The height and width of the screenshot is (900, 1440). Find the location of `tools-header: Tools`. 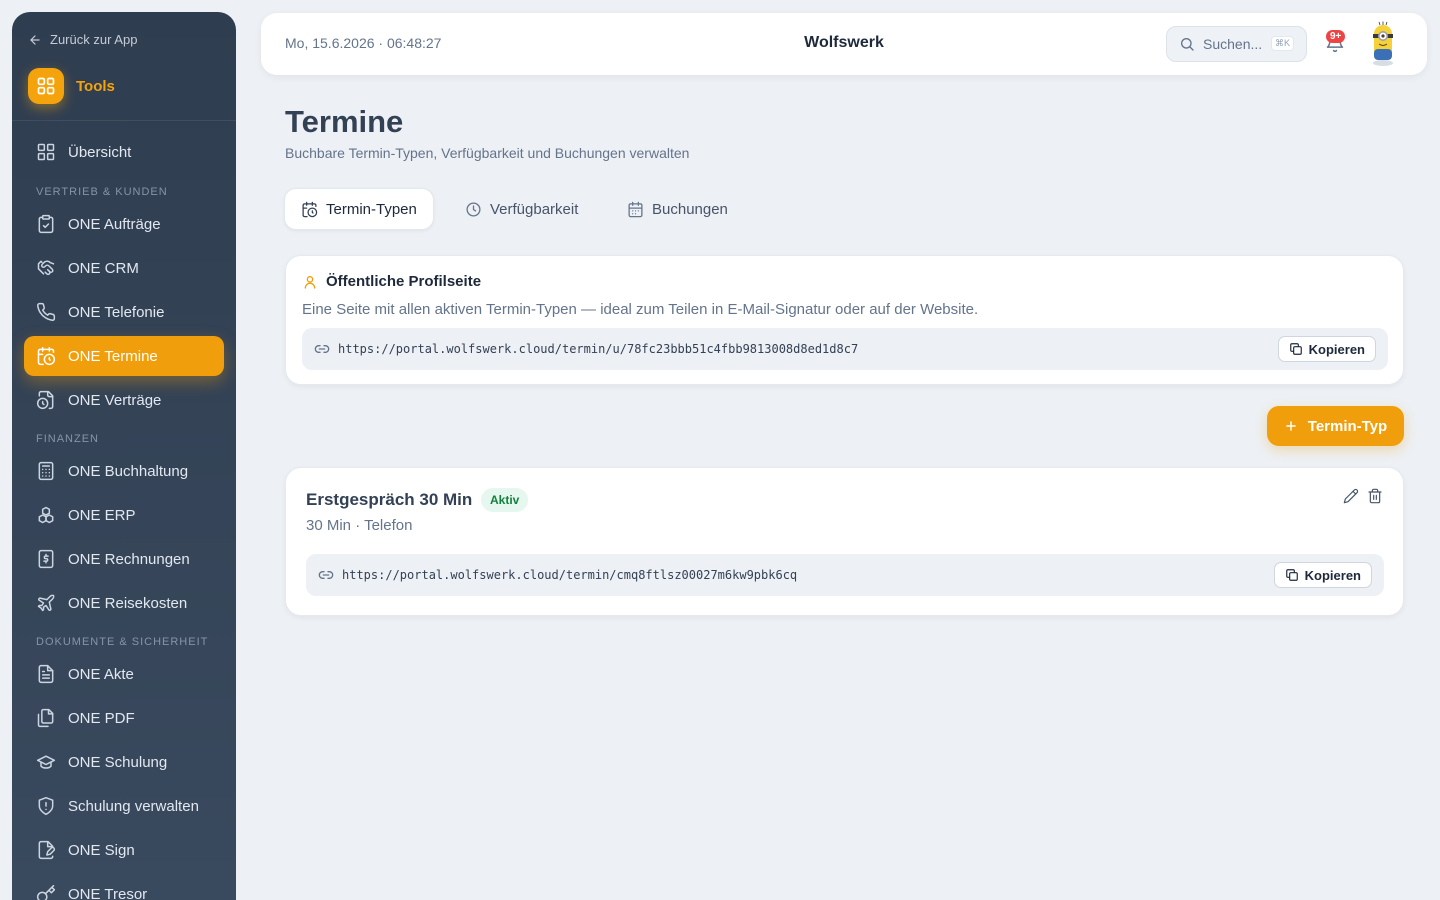

tools-header: Tools is located at coordinates (71, 86).